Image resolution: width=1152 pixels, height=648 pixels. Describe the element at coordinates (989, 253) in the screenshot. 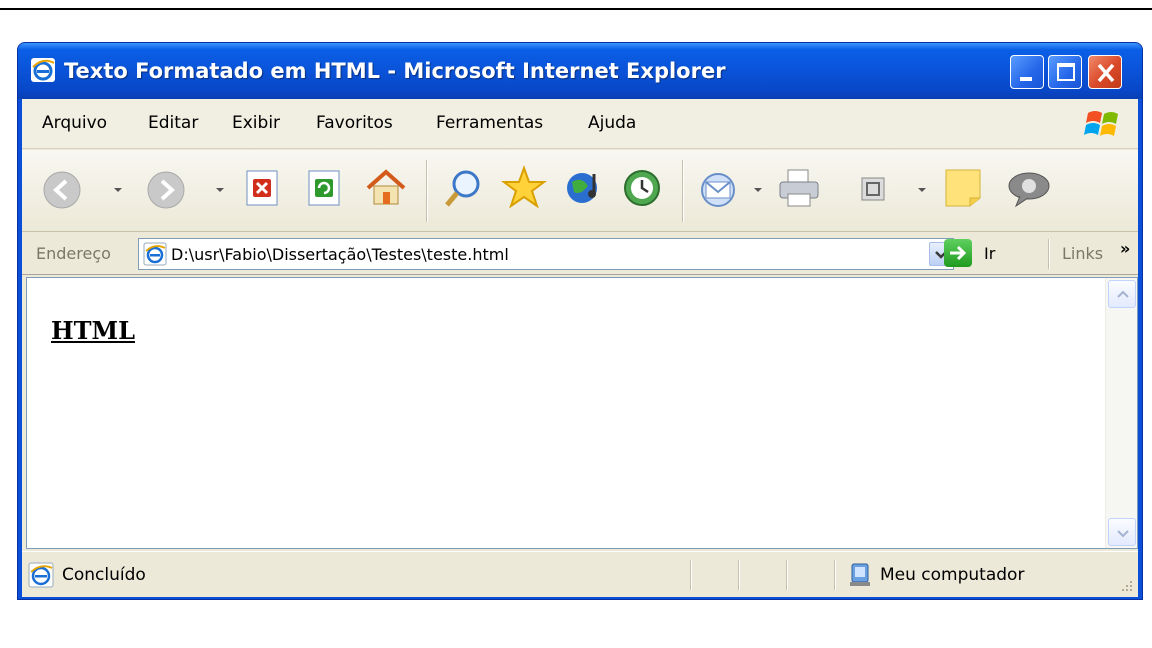

I see `go-label: Ir` at that location.